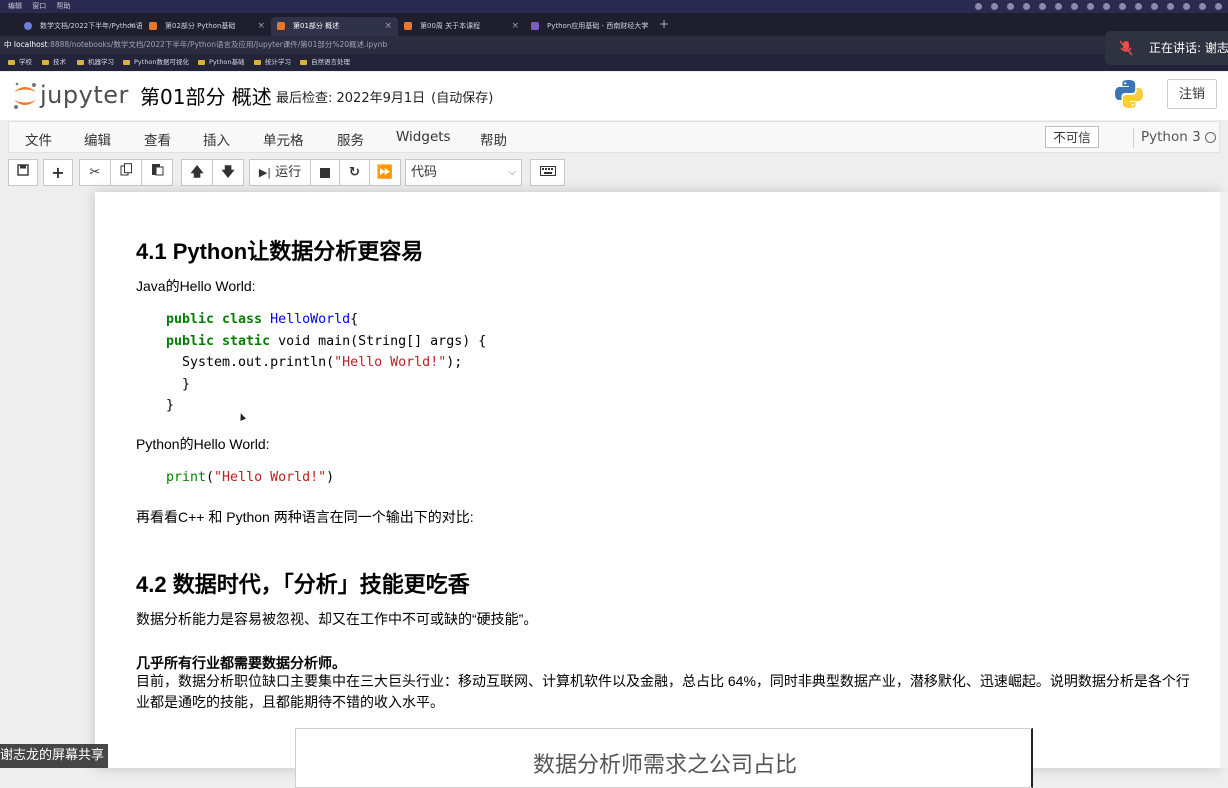 Image resolution: width=1228 pixels, height=788 pixels. Describe the element at coordinates (216, 139) in the screenshot. I see `menu-insert: 插入` at that location.